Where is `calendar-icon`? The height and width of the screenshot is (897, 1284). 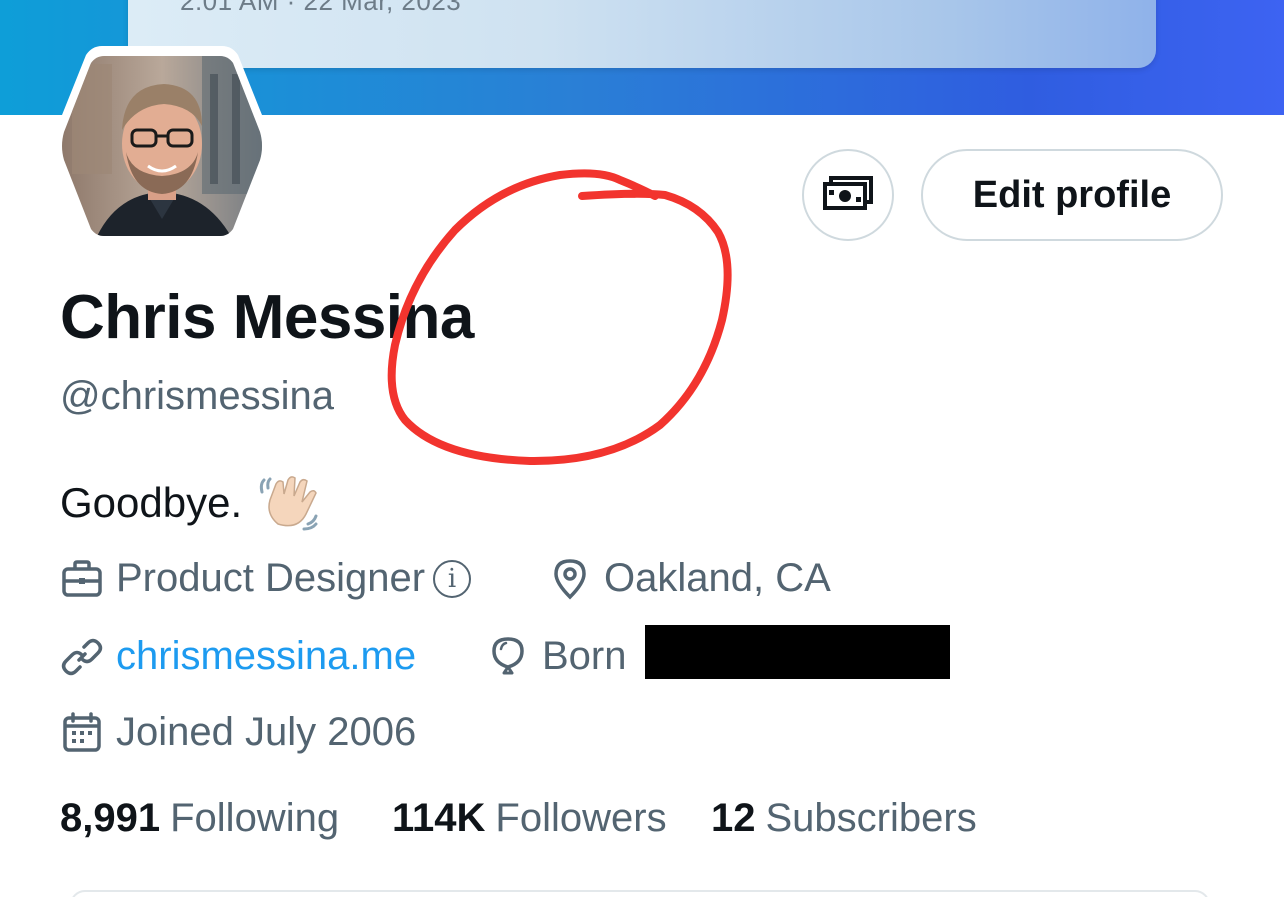 calendar-icon is located at coordinates (82, 733).